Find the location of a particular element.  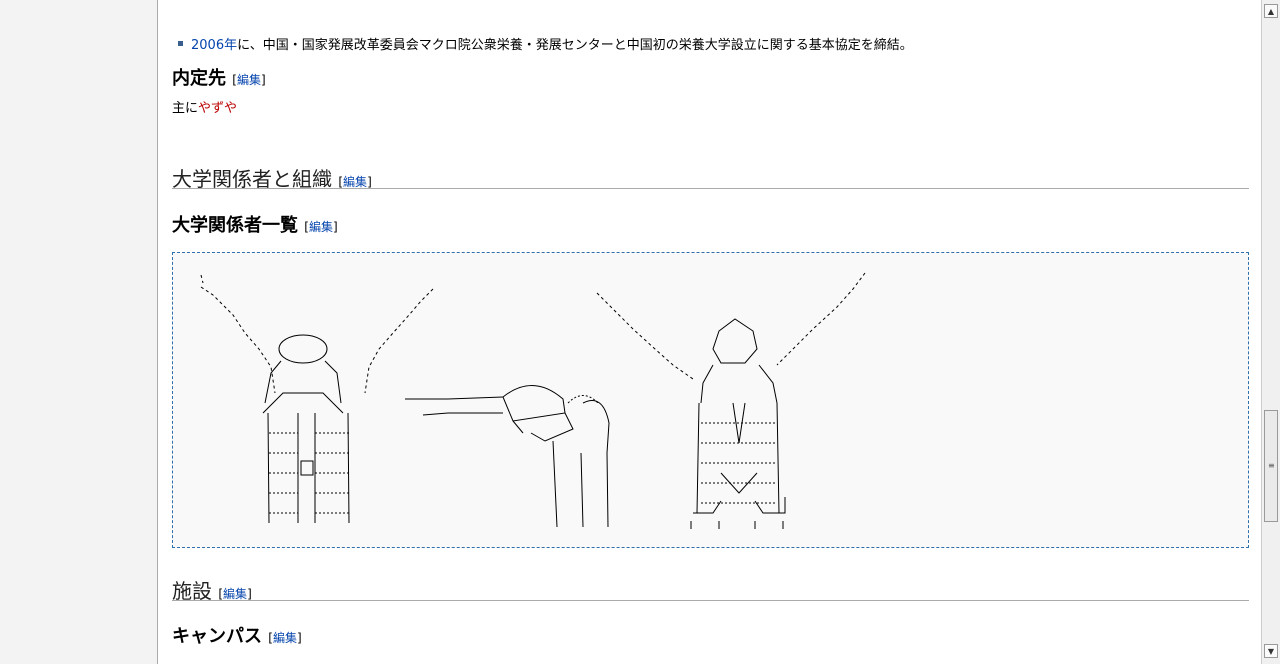

section-heading-naiteisaki: 内定先 [編集] is located at coordinates (219, 78).